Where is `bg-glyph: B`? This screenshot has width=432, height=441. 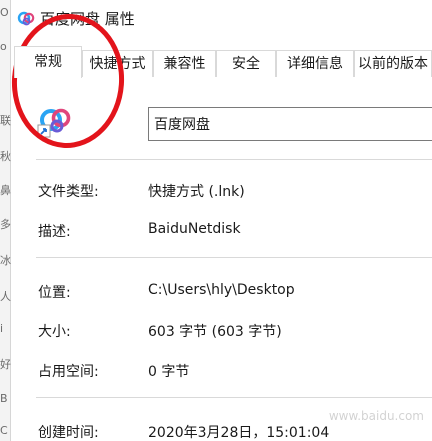
bg-glyph: B is located at coordinates (4, 398).